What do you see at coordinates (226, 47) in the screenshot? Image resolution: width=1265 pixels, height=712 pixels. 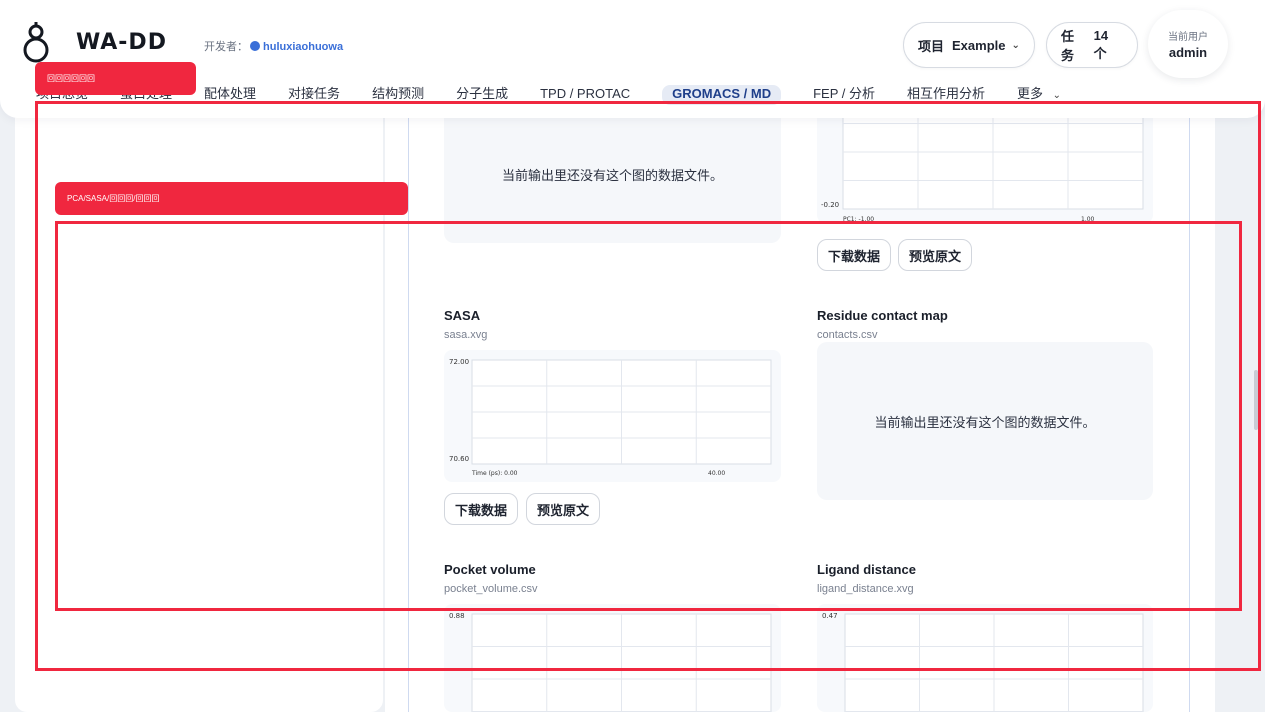 I see `developer-label: 开发者：` at bounding box center [226, 47].